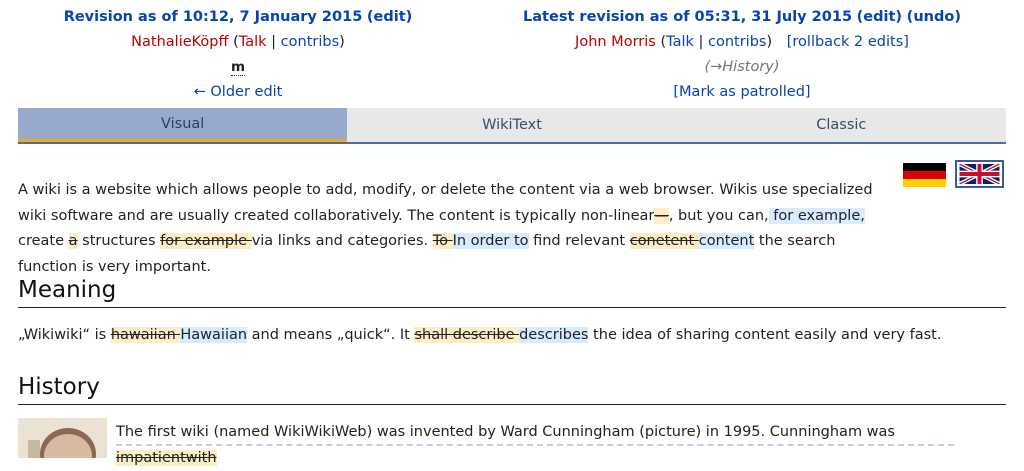 The width and height of the screenshot is (1024, 471). Describe the element at coordinates (512, 291) in the screenshot. I see `section-heading-meaning: Meaning` at that location.